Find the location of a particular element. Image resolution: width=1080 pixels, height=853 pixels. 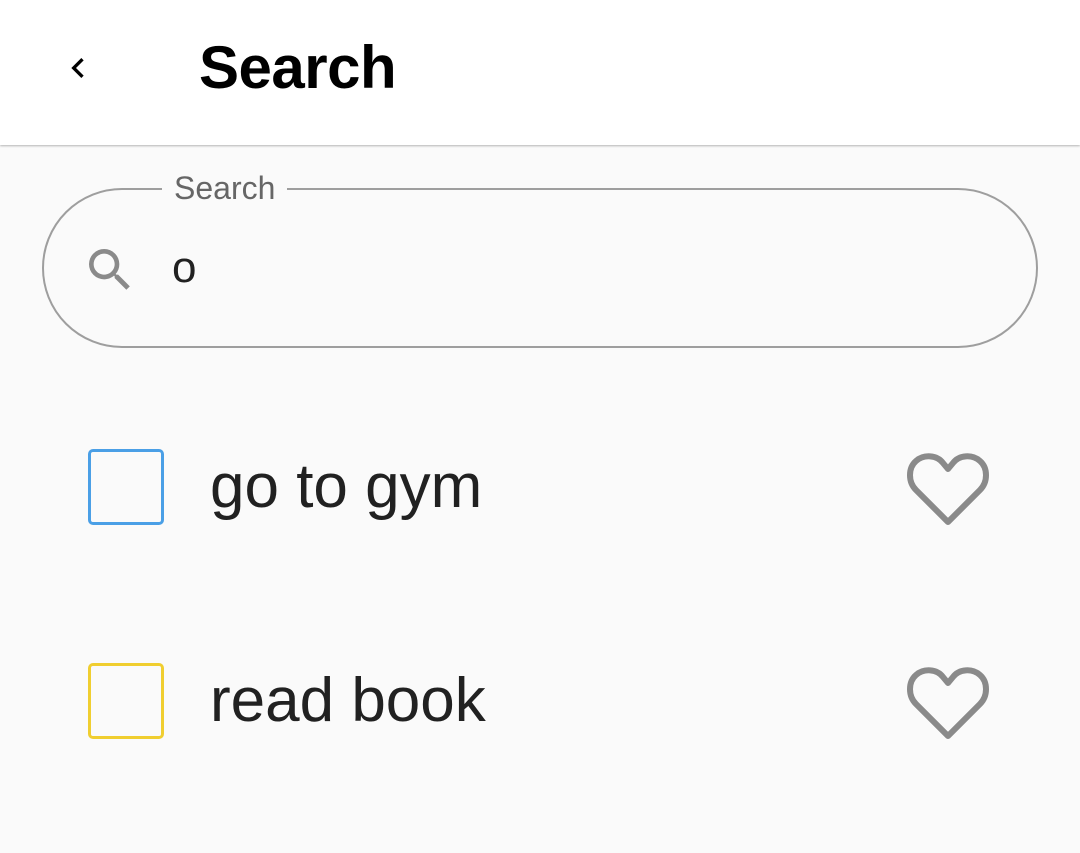

search-icon is located at coordinates (109, 269).